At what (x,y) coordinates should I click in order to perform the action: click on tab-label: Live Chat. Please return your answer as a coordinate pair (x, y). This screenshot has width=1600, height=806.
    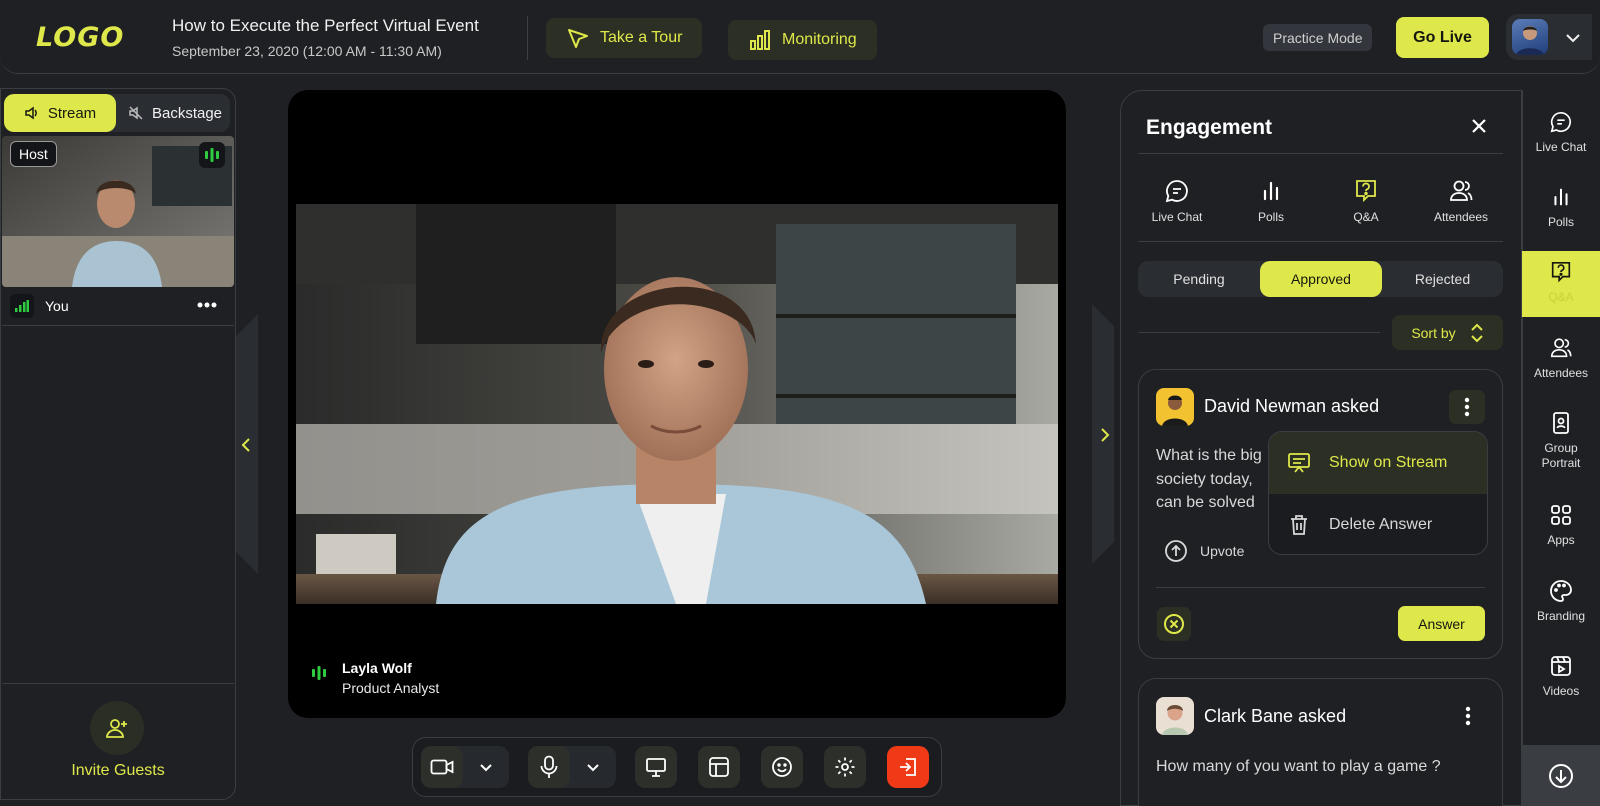
    Looking at the image, I should click on (1177, 217).